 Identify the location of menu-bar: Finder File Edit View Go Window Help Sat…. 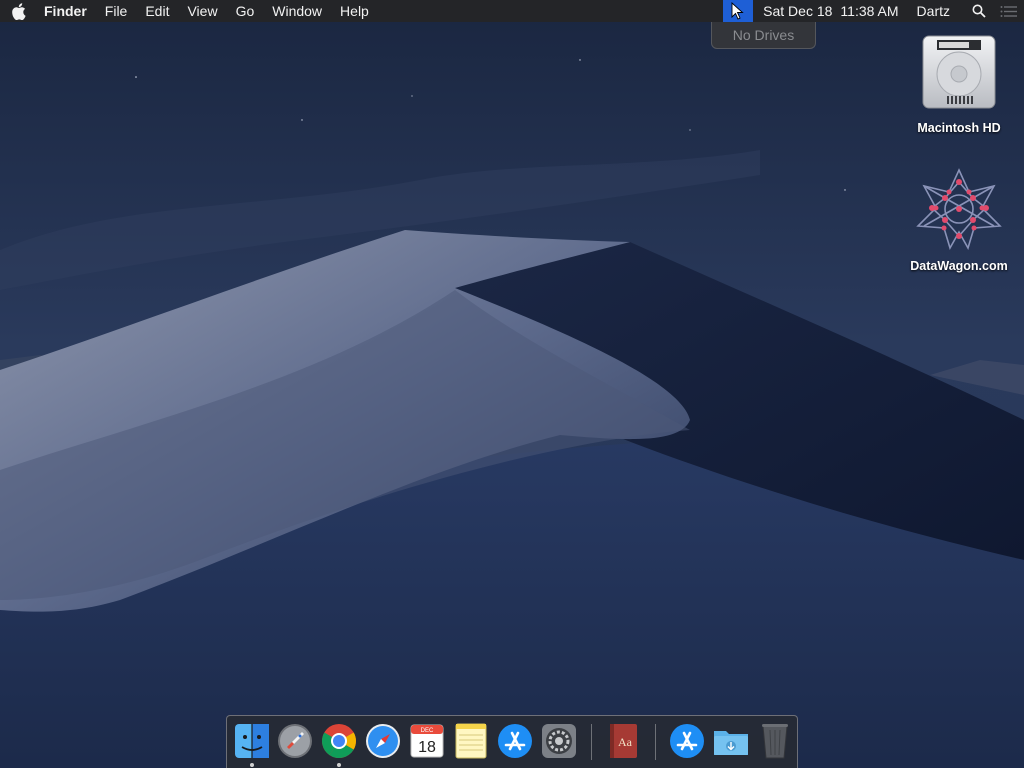
(512, 11).